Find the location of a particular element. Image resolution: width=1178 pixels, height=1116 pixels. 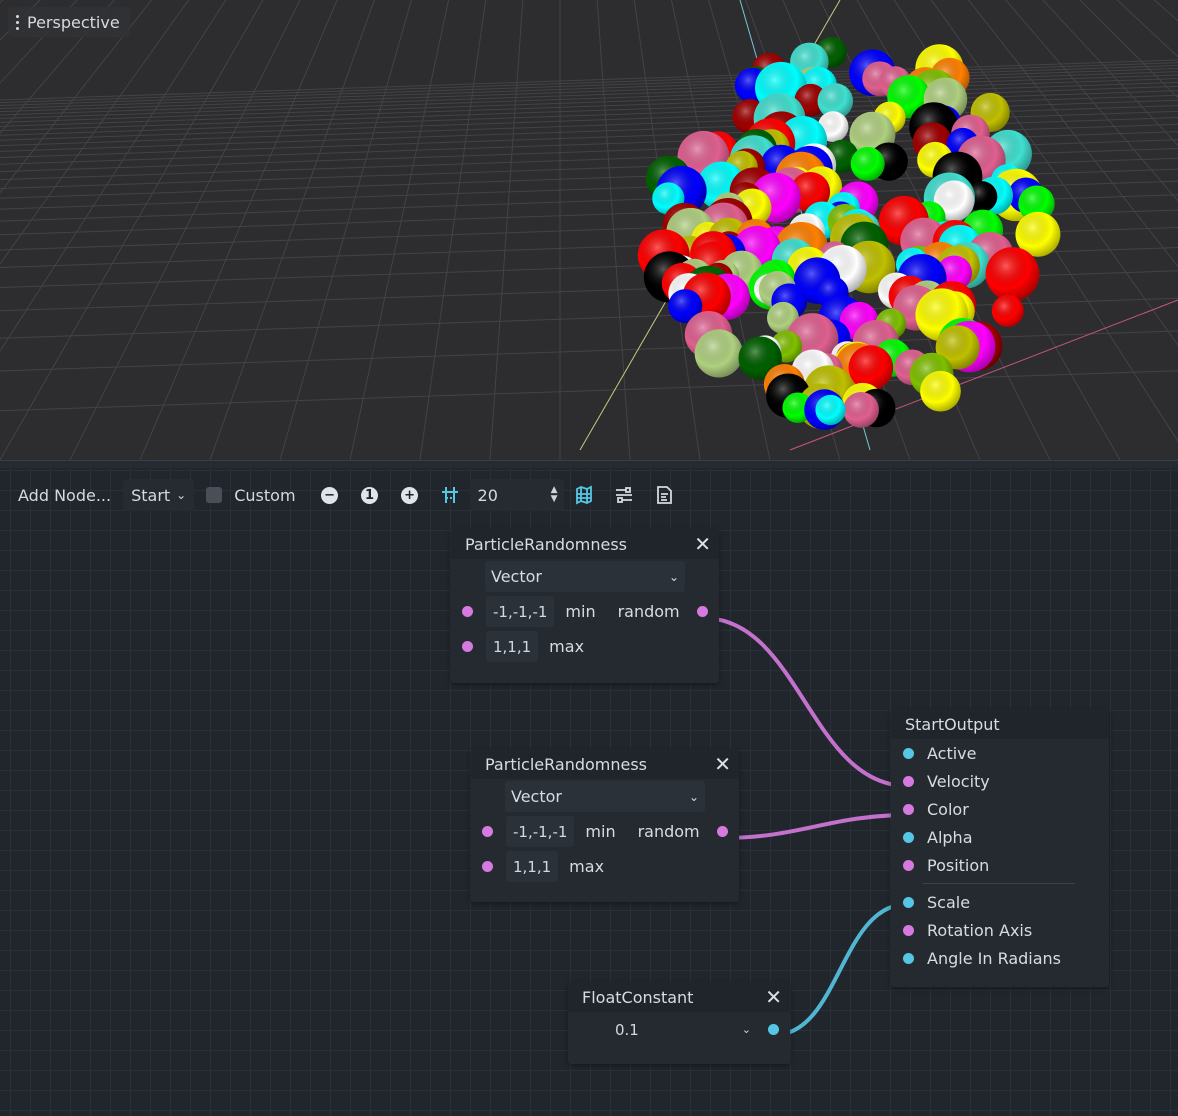

float-constant-node: FloatConstant ✕ 0.1 ⌄ is located at coordinates (679, 1023).